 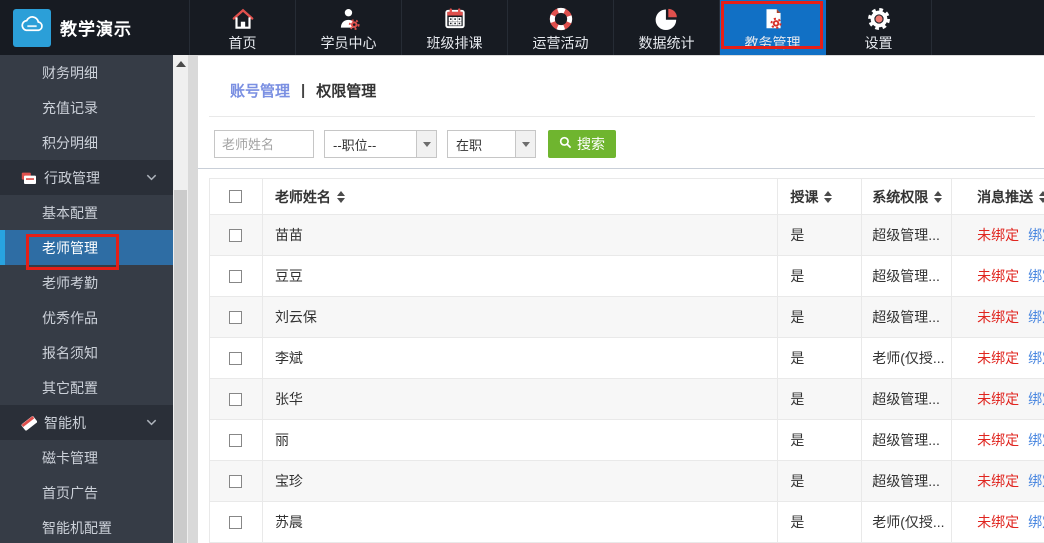 I want to click on home-icon, so click(x=243, y=19).